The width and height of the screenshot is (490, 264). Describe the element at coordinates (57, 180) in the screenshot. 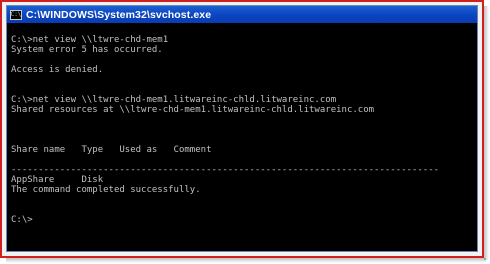

I see `console-line: AppShare Disk` at that location.